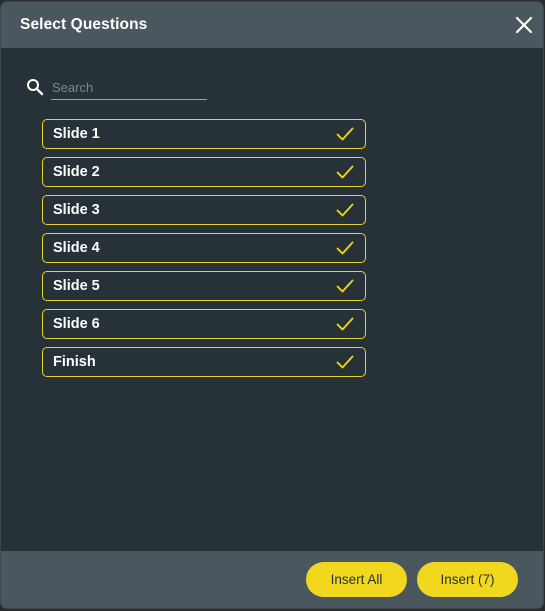  I want to click on question-item: Slide 2, so click(204, 172).